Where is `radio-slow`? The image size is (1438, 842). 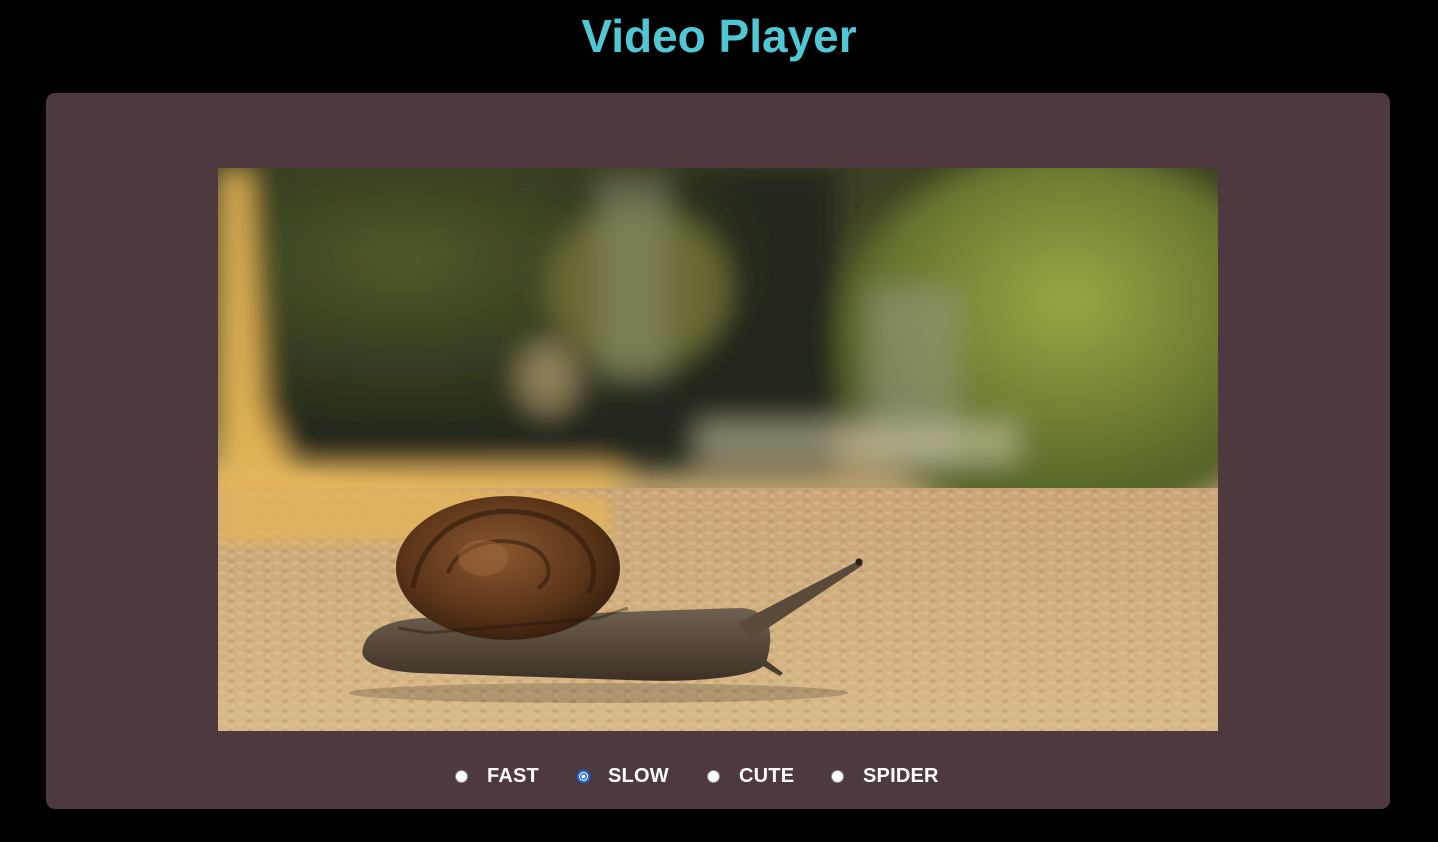
radio-slow is located at coordinates (583, 776).